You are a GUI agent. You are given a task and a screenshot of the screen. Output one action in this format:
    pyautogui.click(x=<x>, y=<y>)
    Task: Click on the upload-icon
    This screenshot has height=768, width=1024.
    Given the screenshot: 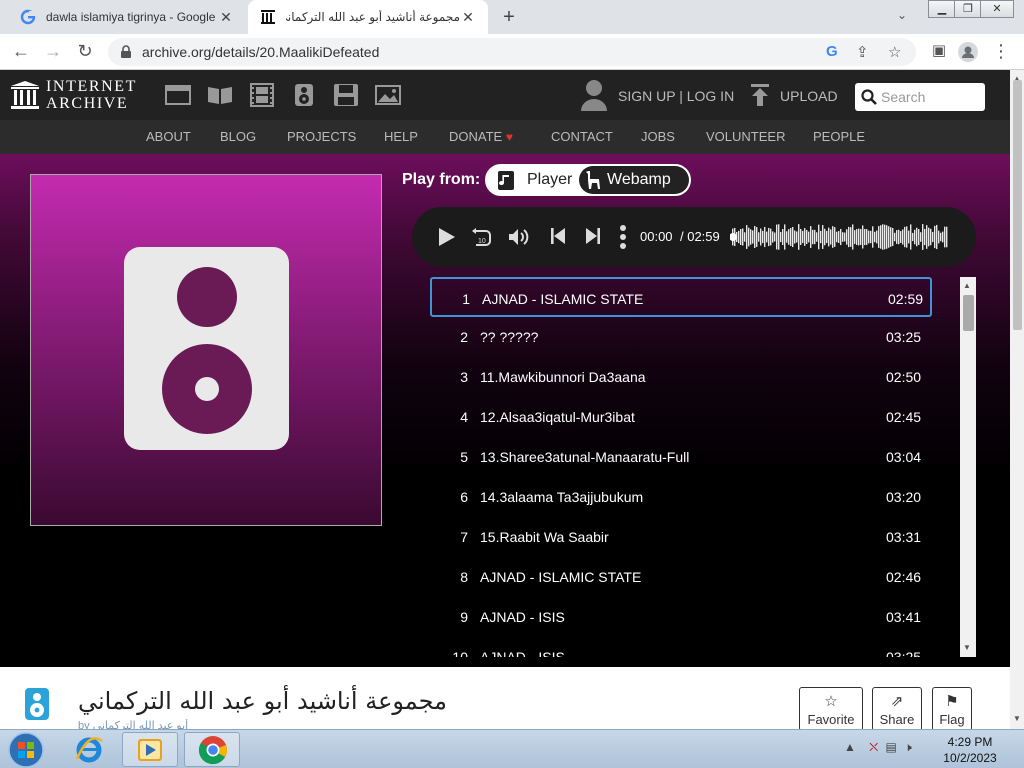 What is the action you would take?
    pyautogui.click(x=760, y=95)
    